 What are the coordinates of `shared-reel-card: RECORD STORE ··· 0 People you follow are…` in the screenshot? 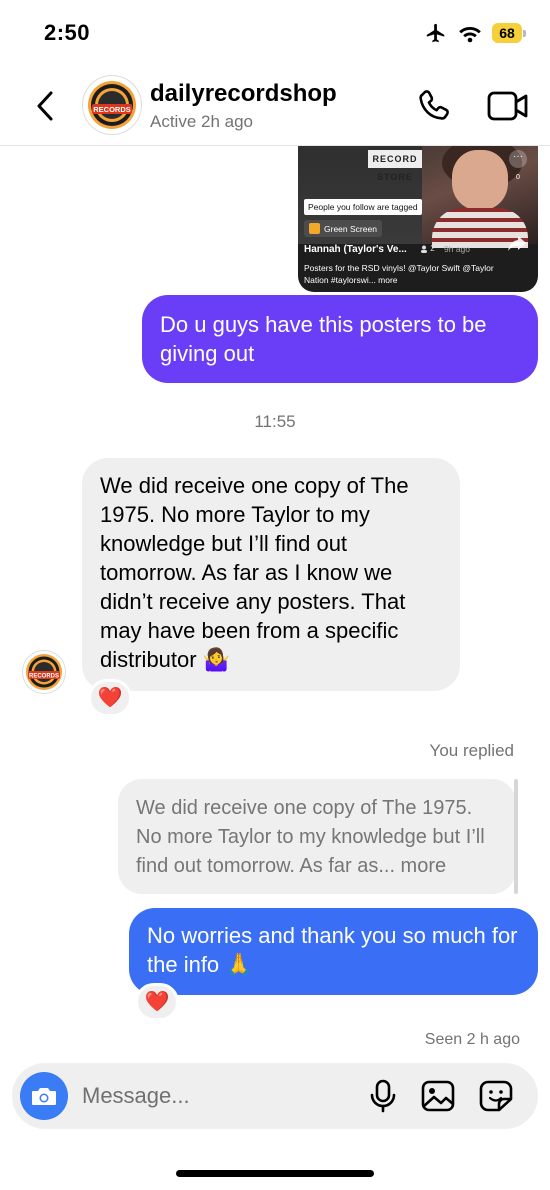 It's located at (418, 219).